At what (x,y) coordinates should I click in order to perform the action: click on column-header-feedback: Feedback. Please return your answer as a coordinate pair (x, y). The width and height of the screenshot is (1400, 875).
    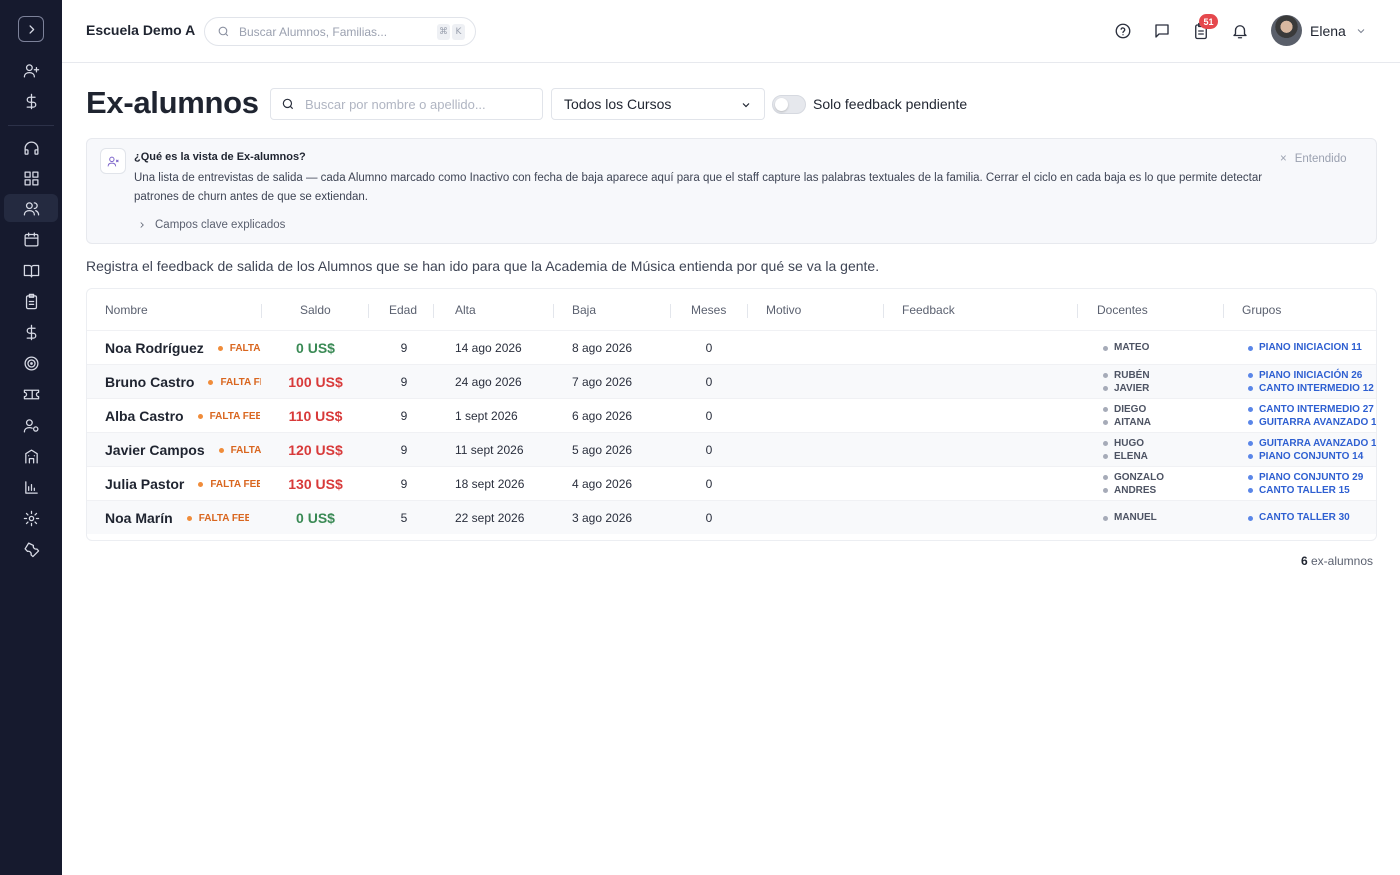
    Looking at the image, I should click on (928, 310).